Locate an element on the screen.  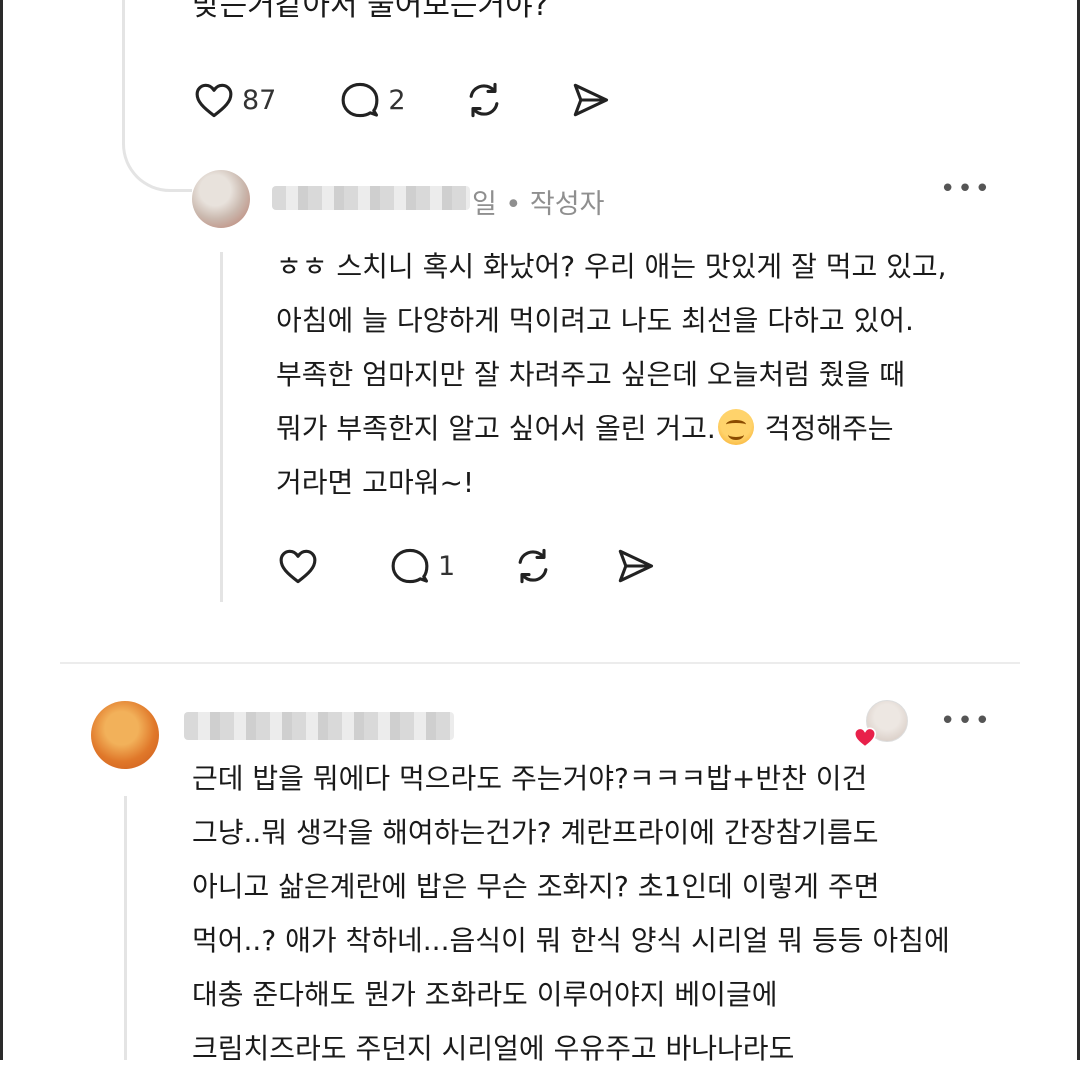
reply-meta: 일 • 작성자 is located at coordinates (538, 204).